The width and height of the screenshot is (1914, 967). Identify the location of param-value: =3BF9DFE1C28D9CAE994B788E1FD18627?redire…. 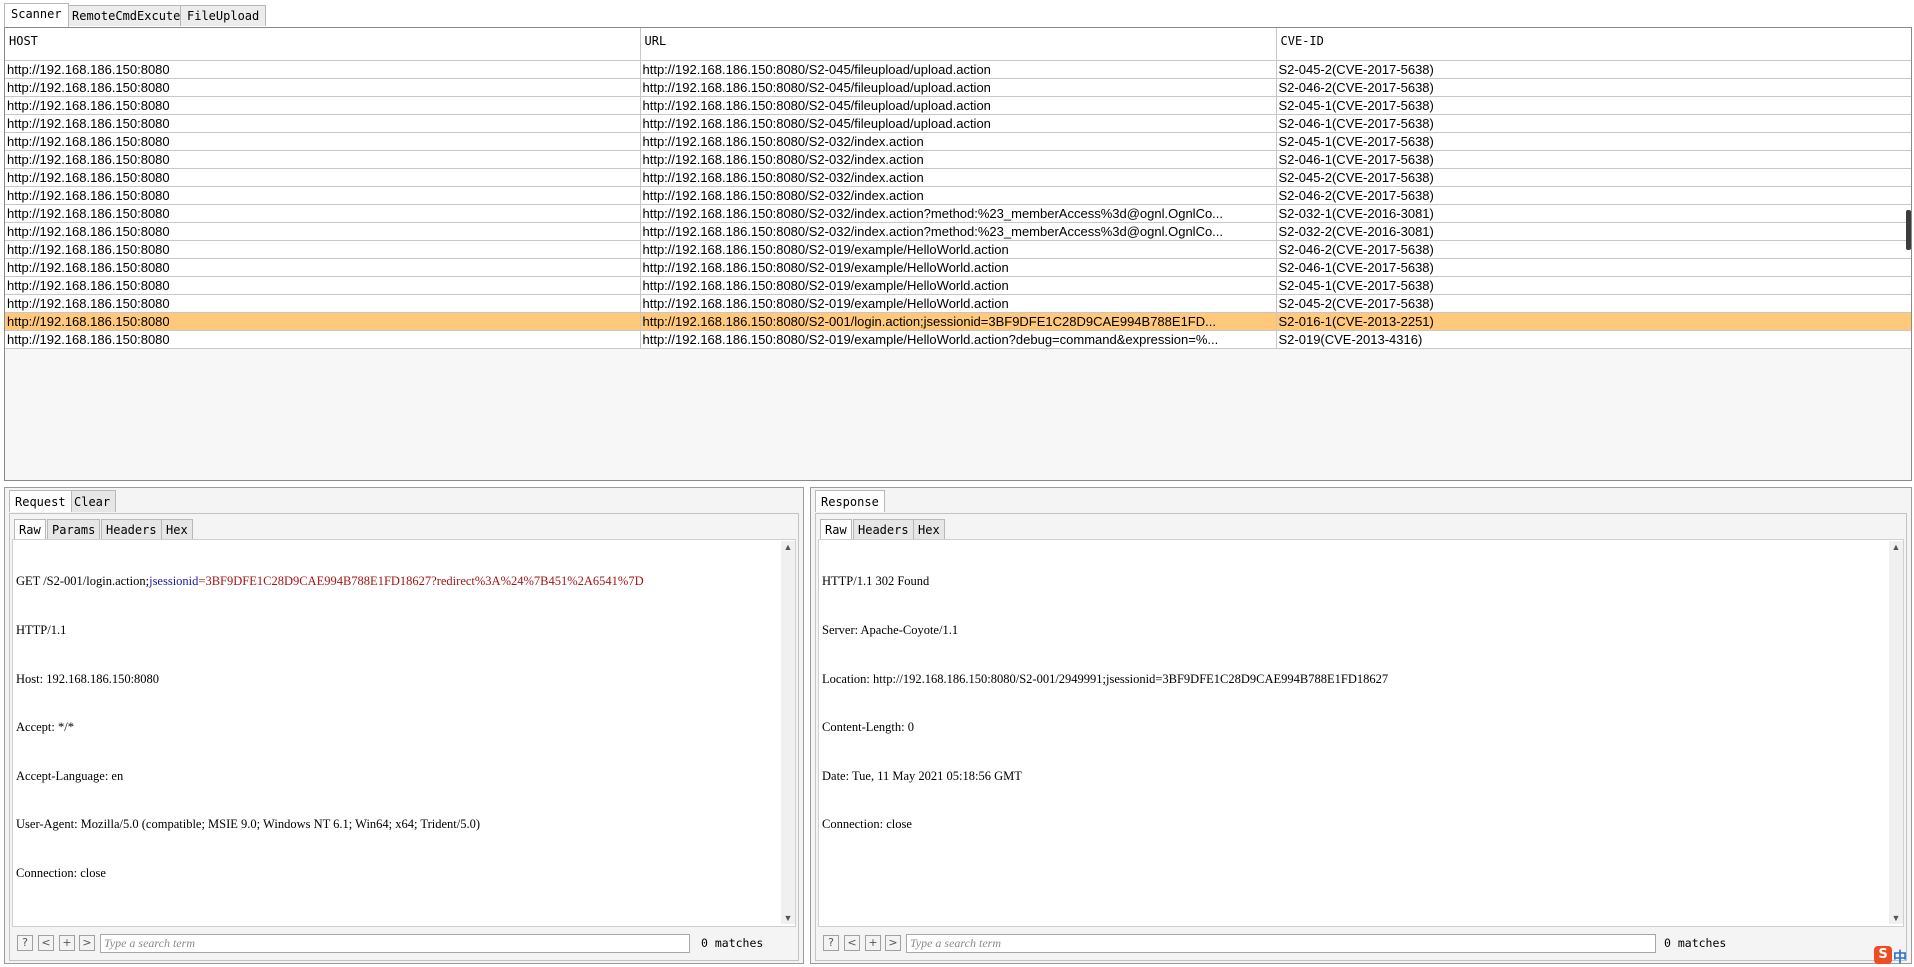
(421, 581).